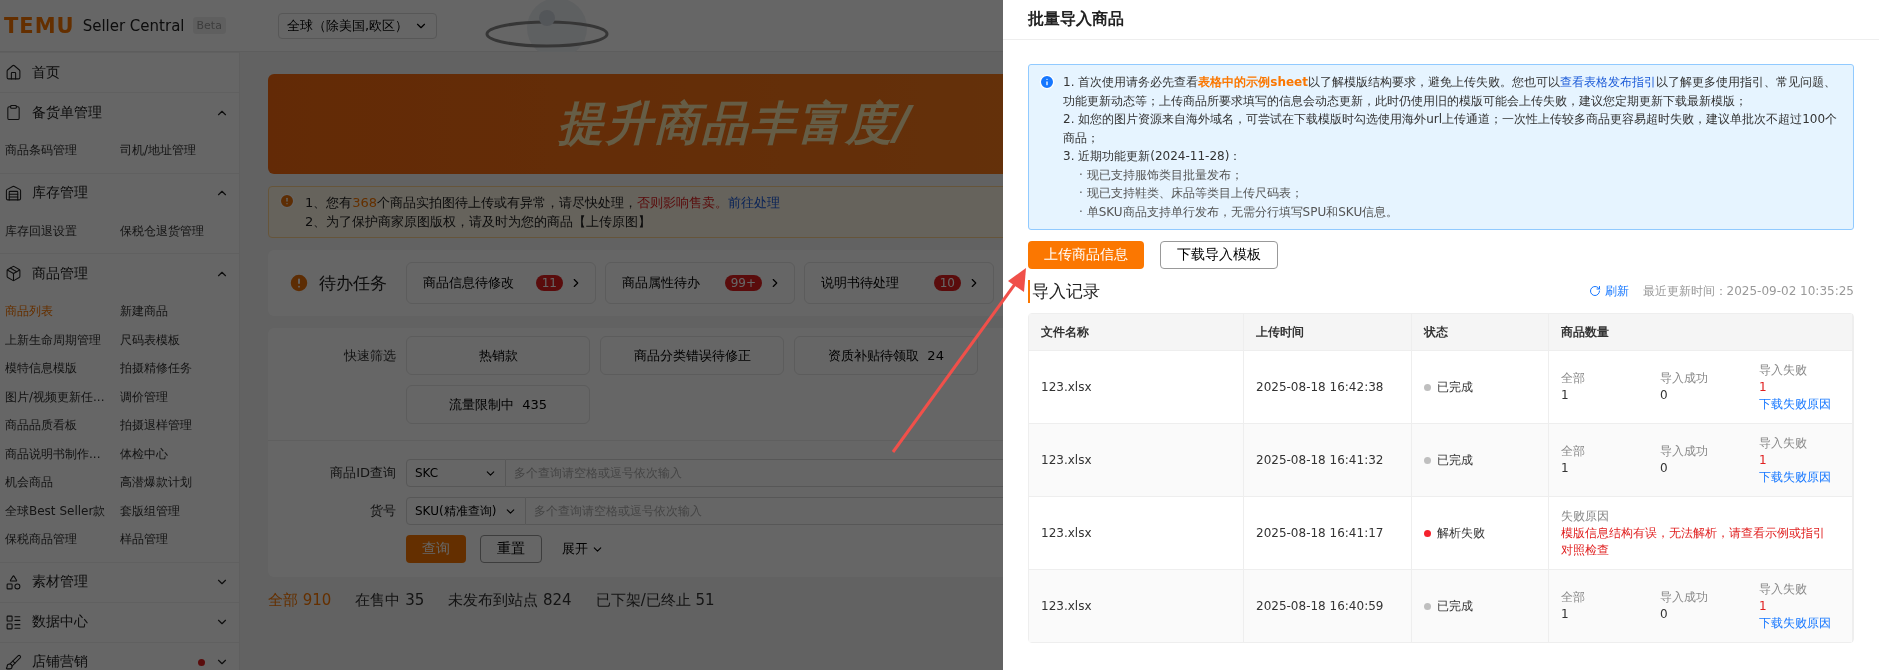 This screenshot has width=1879, height=670. What do you see at coordinates (1086, 255) in the screenshot?
I see `upload-button: 上传商品信息` at bounding box center [1086, 255].